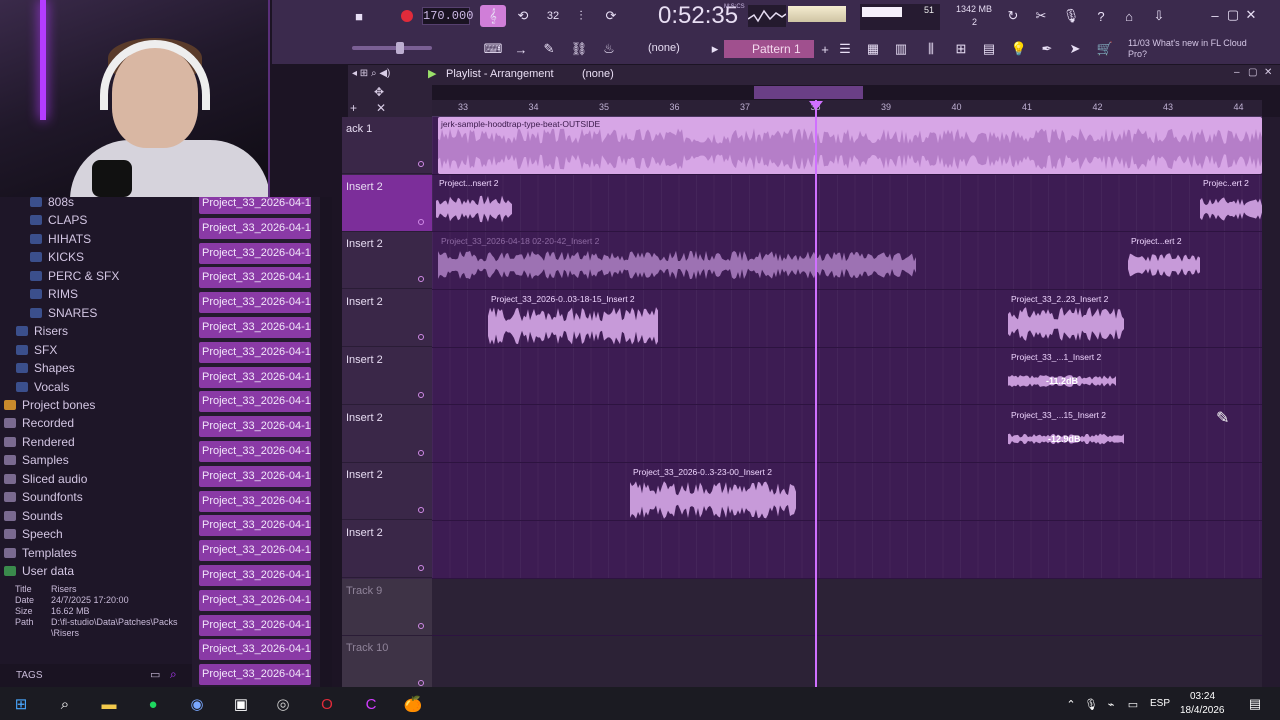 The width and height of the screenshot is (1280, 720). I want to click on notifications-icon: ▤, so click(1255, 704).